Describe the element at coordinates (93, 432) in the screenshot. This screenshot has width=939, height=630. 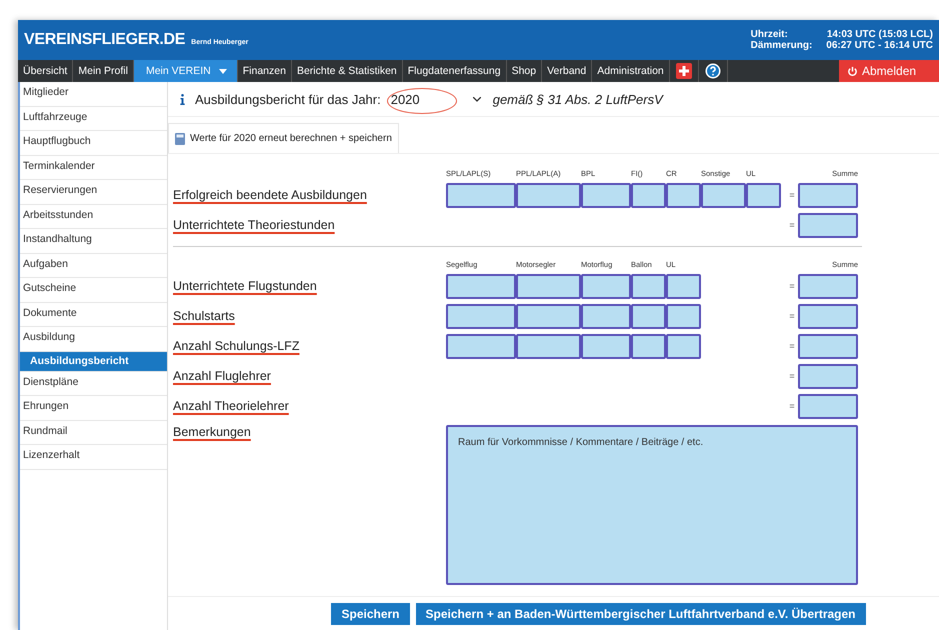
I see `sidebar-item: Rundmail` at that location.